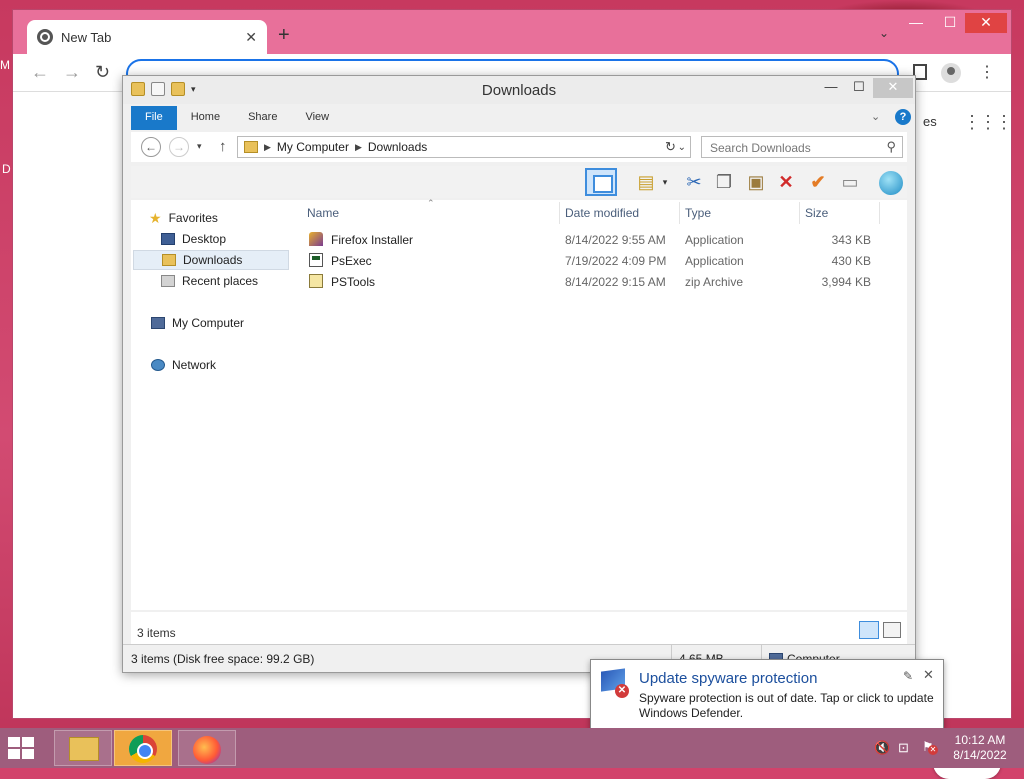 Image resolution: width=1024 pixels, height=779 pixels. Describe the element at coordinates (154, 118) in the screenshot. I see `tab-file: File` at that location.